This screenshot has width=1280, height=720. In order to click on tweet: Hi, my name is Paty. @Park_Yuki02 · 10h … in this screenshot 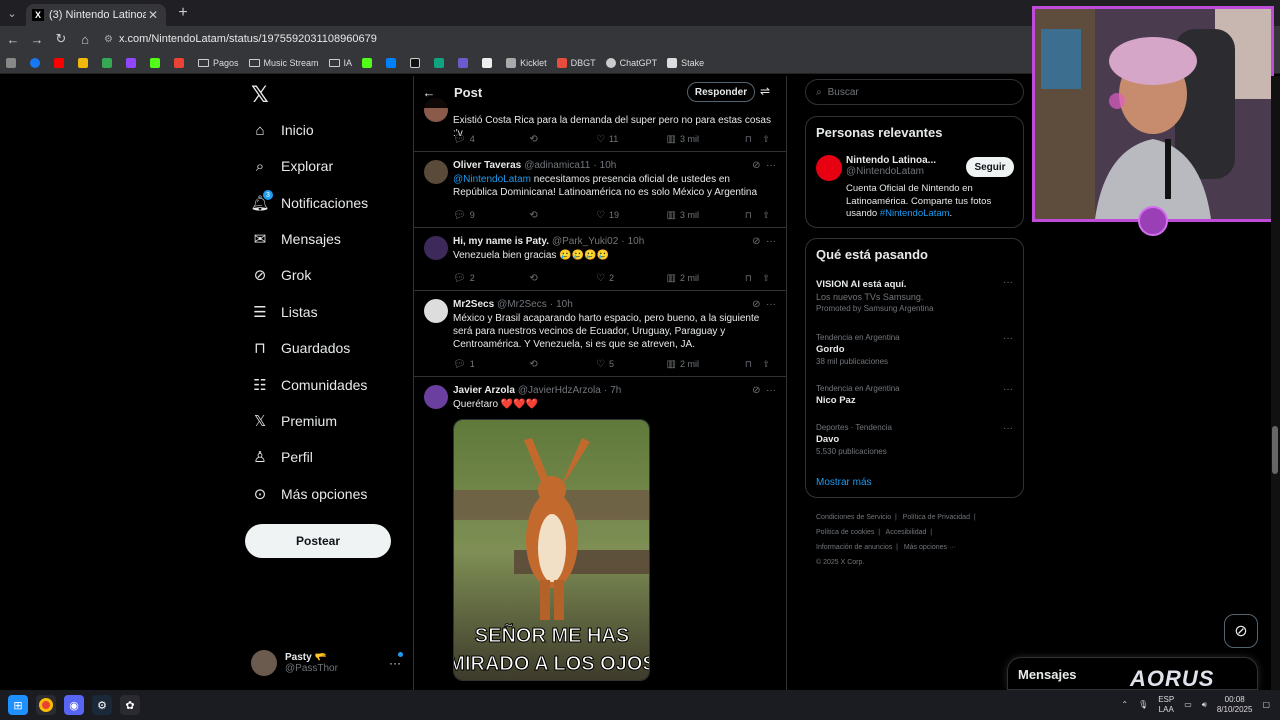, I will do `click(600, 259)`.